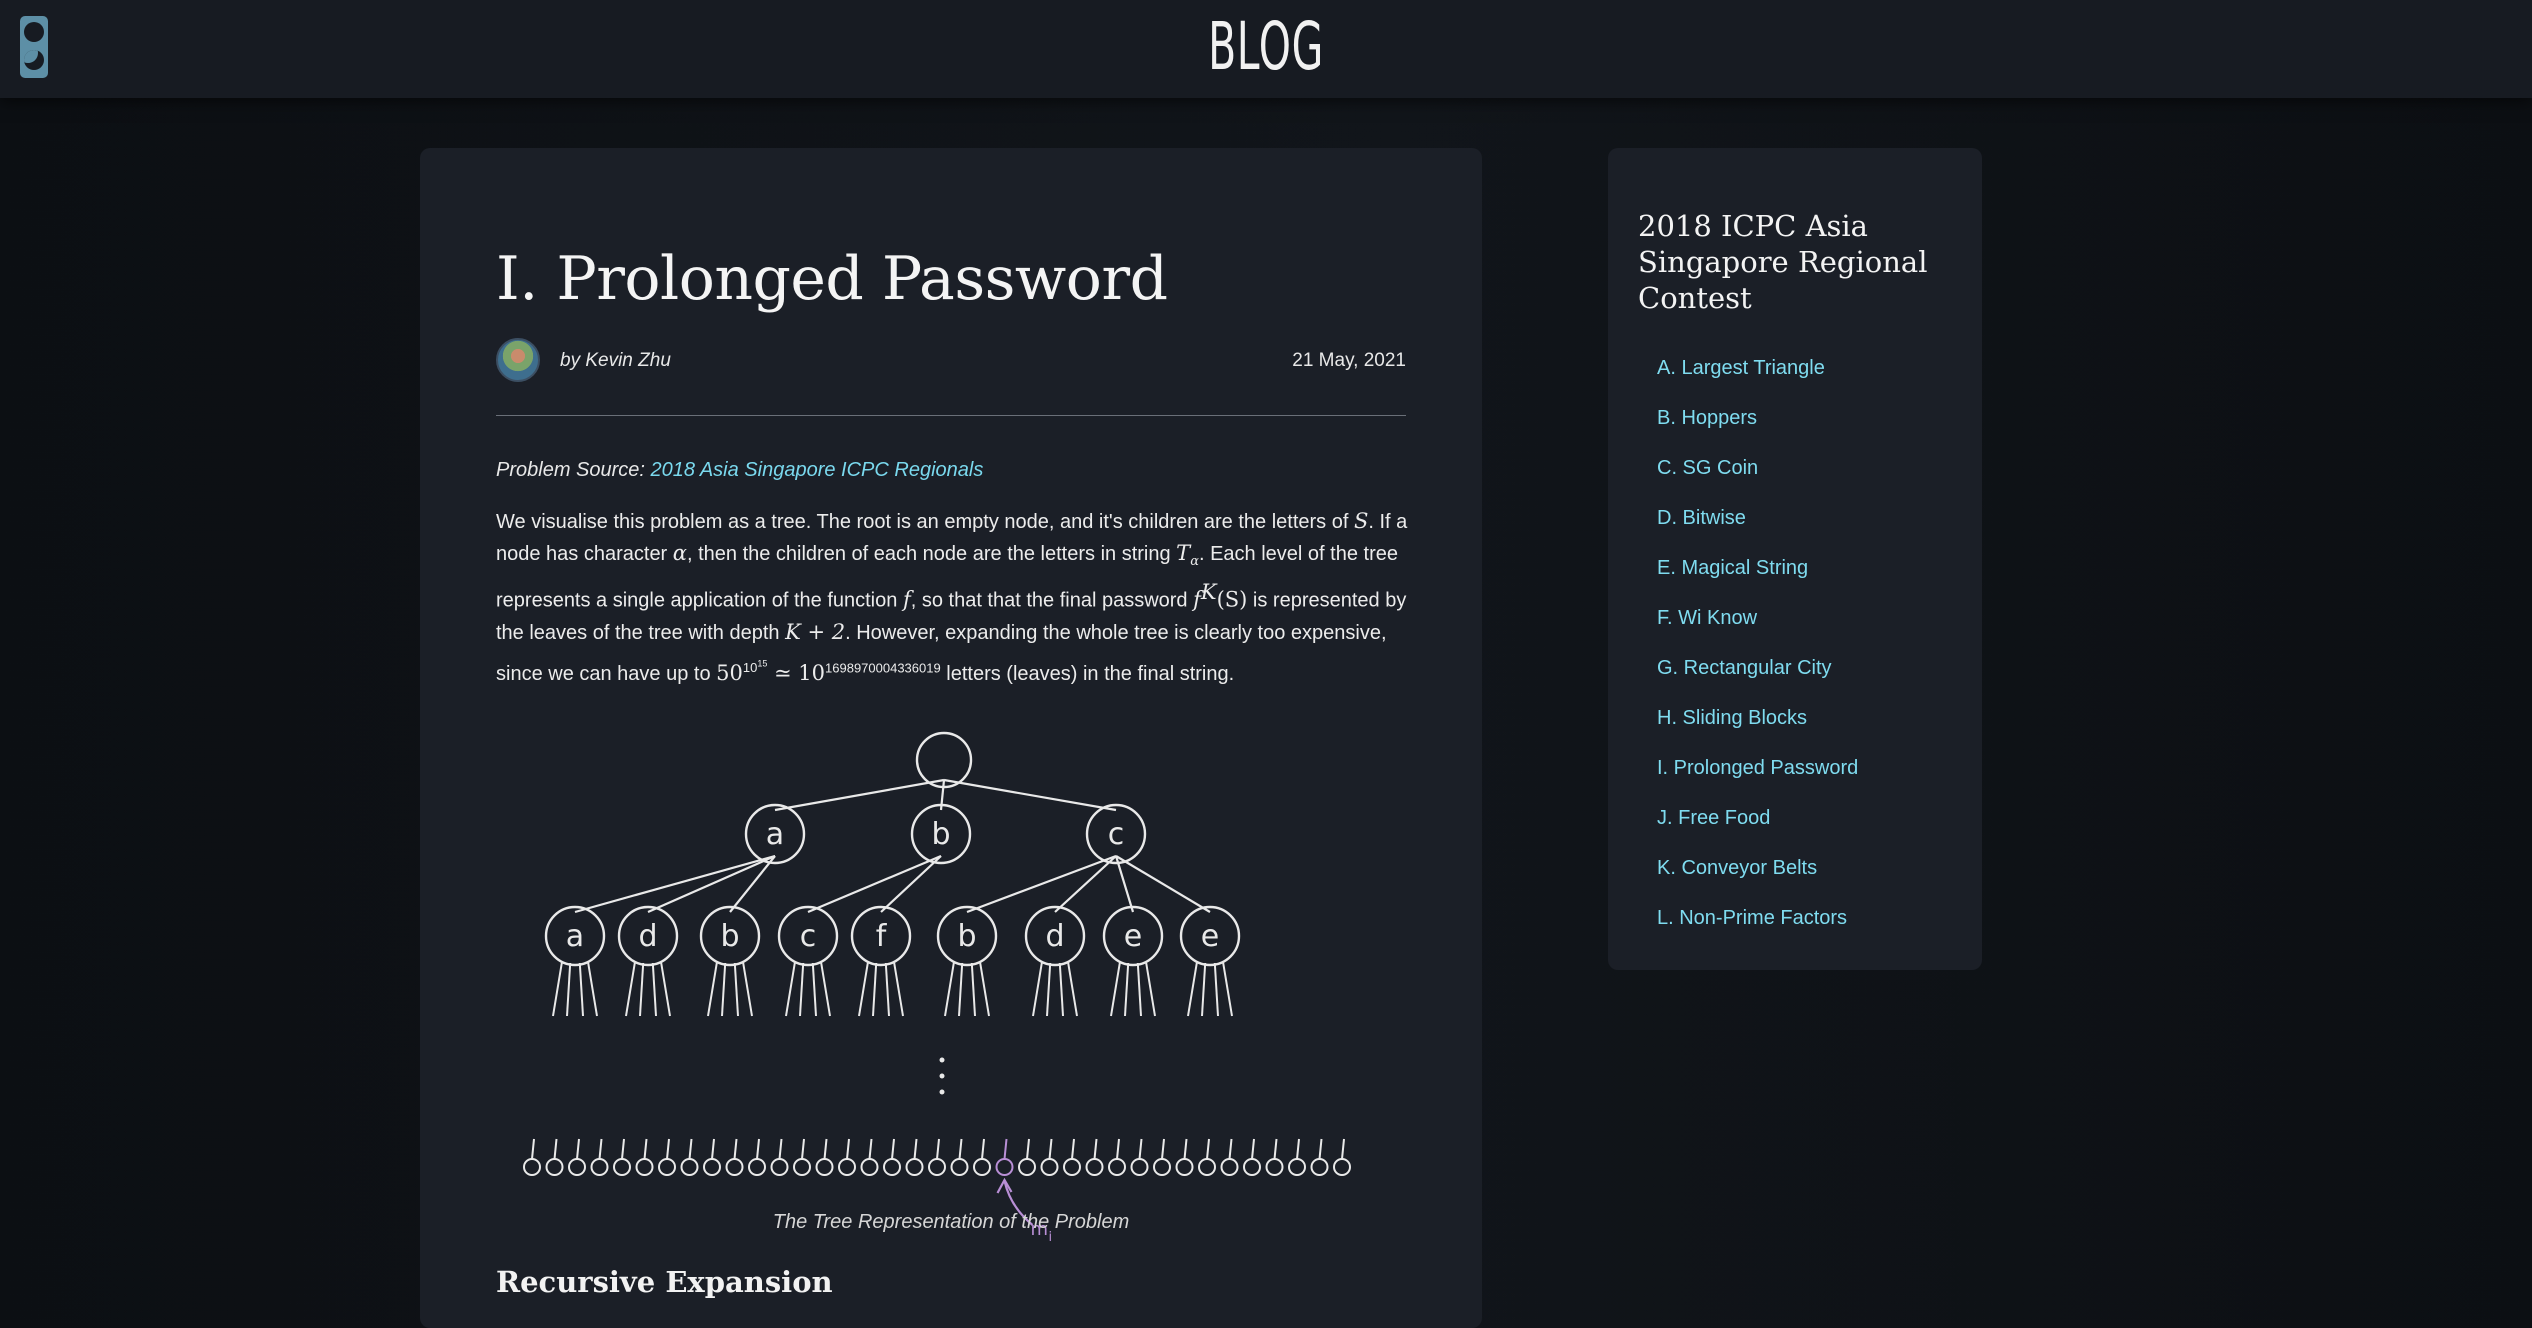 The height and width of the screenshot is (1328, 2532). I want to click on problem-link-a: A. Largest Triangle, so click(1741, 368).